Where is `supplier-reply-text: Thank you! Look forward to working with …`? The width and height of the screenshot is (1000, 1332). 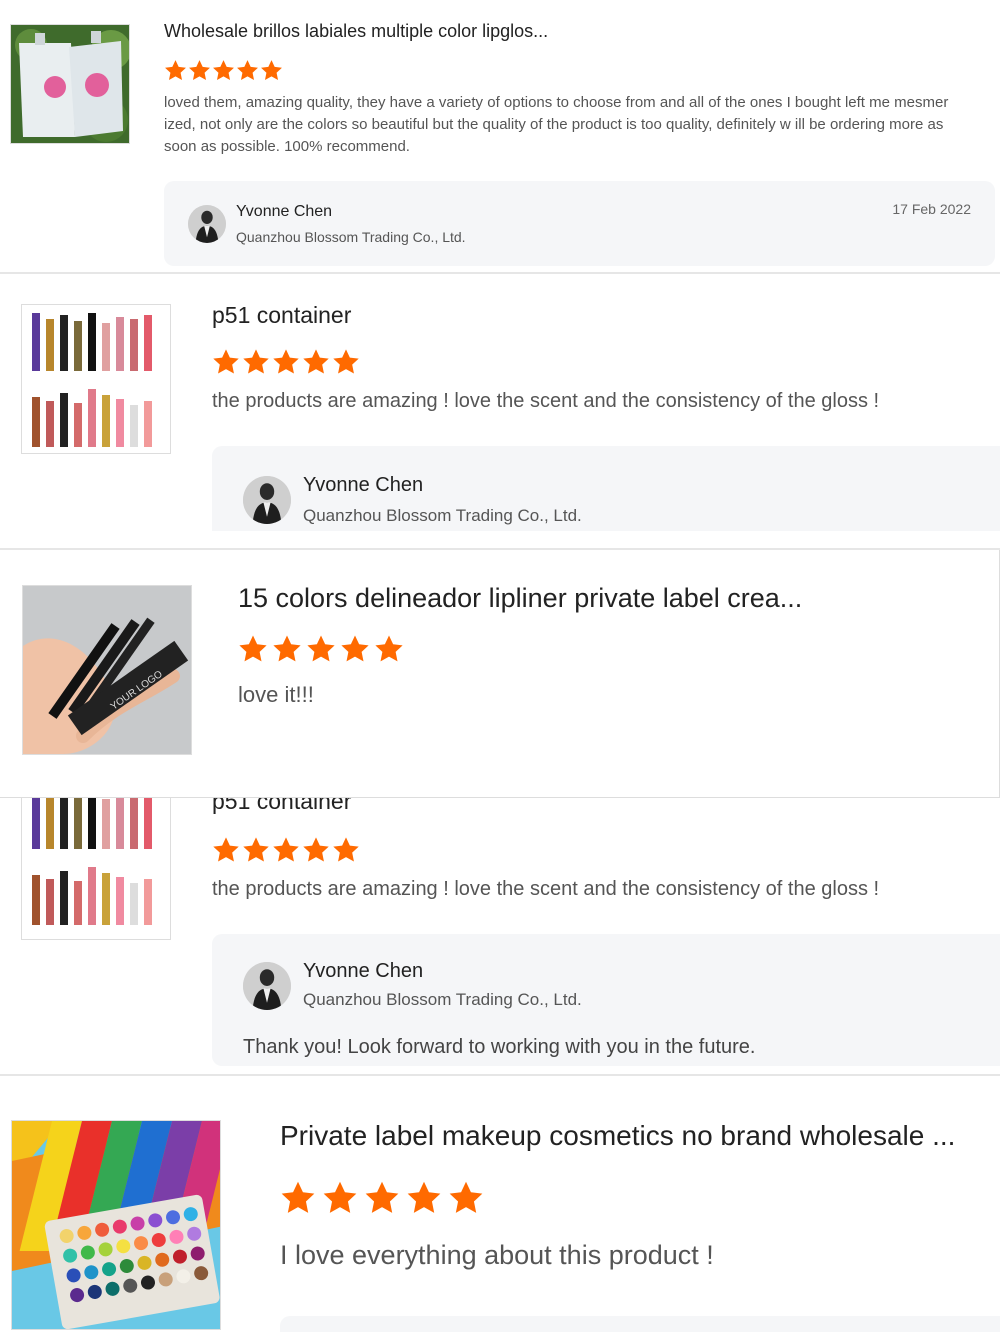 supplier-reply-text: Thank you! Look forward to working with … is located at coordinates (499, 1047).